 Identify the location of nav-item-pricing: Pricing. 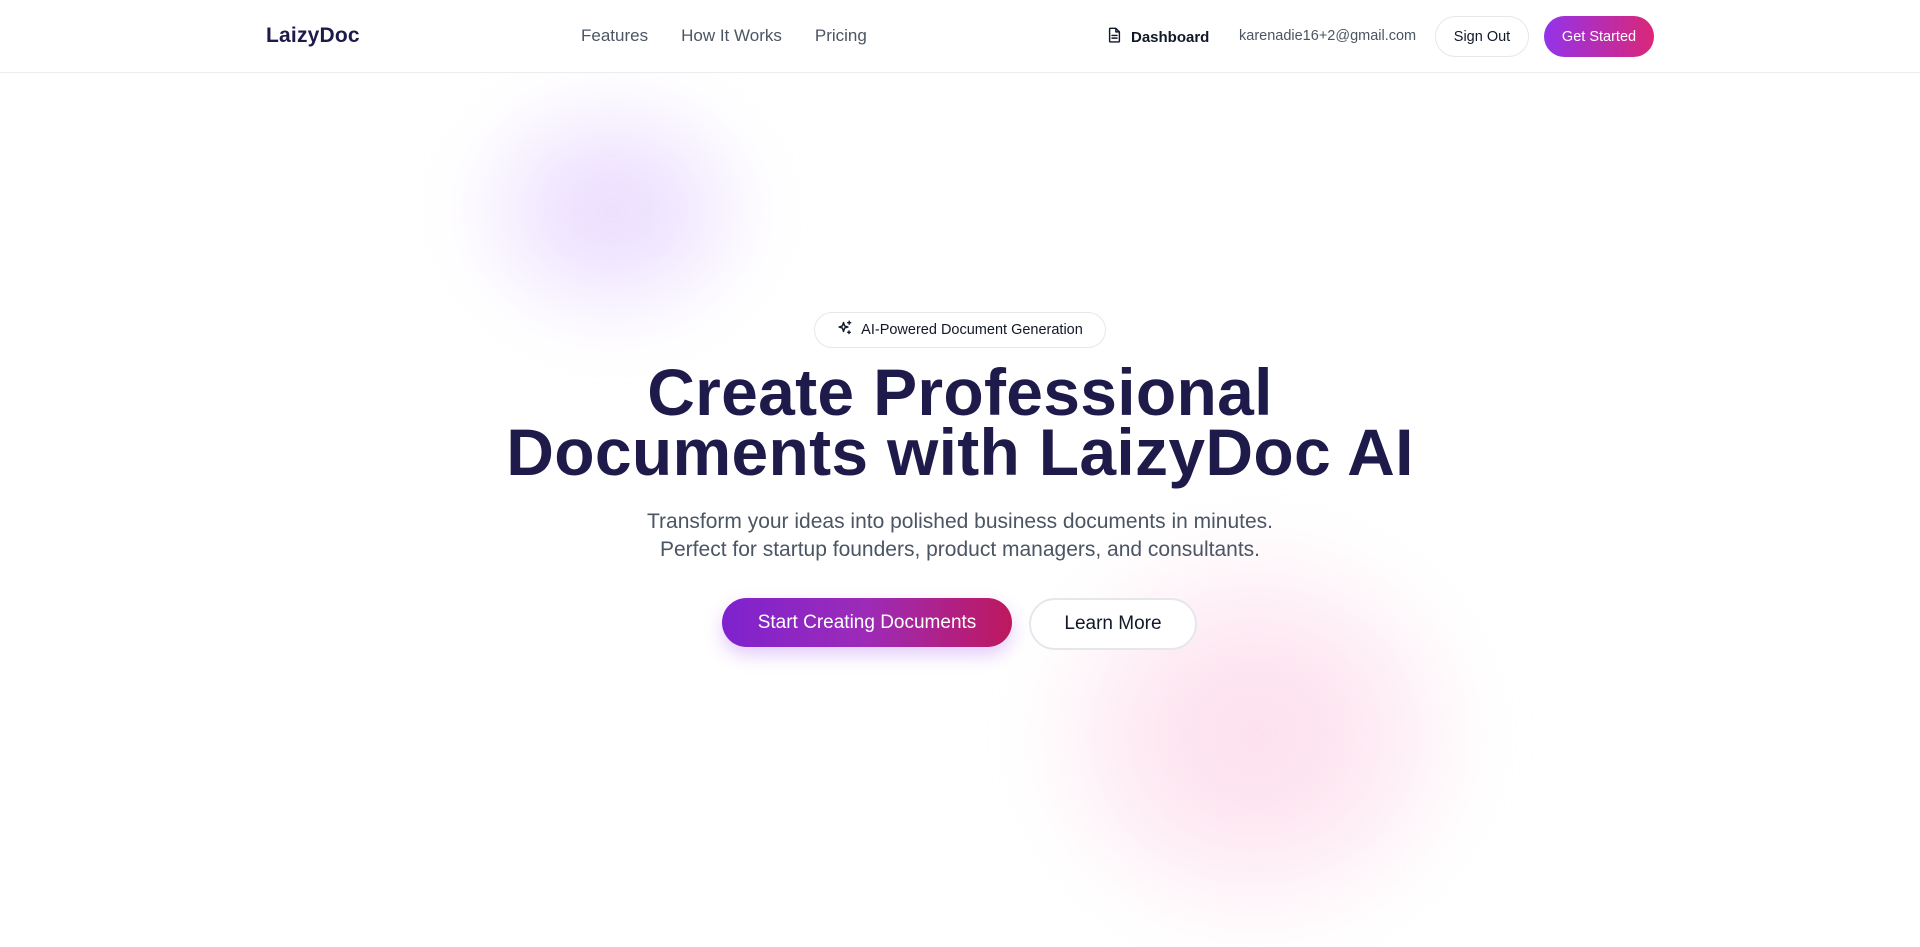
(841, 36).